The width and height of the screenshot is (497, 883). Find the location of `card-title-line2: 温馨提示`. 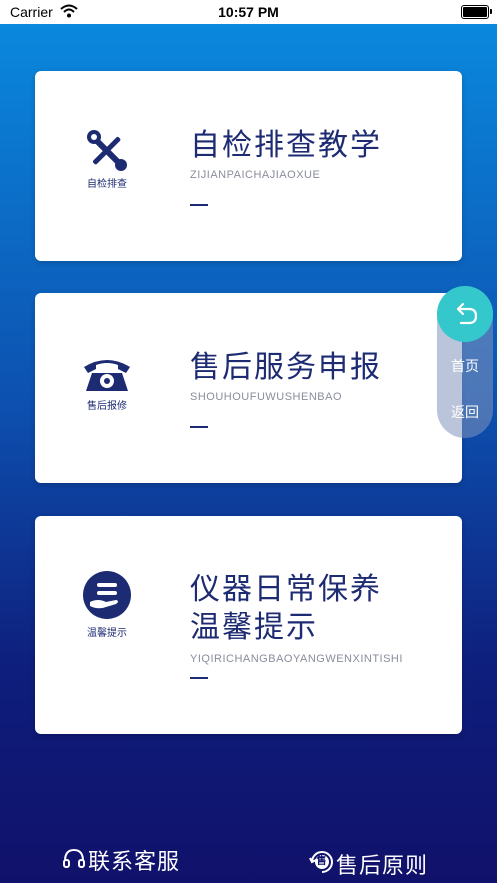

card-title-line2: 温馨提示 is located at coordinates (254, 627).